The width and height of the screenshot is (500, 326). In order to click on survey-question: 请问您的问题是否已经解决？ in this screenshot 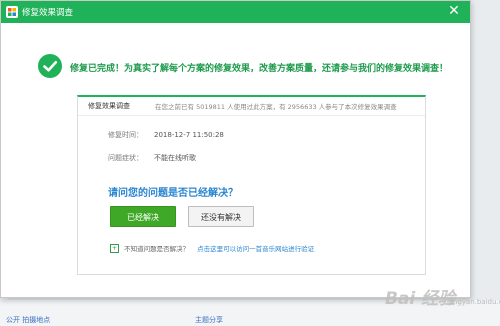, I will do `click(173, 193)`.